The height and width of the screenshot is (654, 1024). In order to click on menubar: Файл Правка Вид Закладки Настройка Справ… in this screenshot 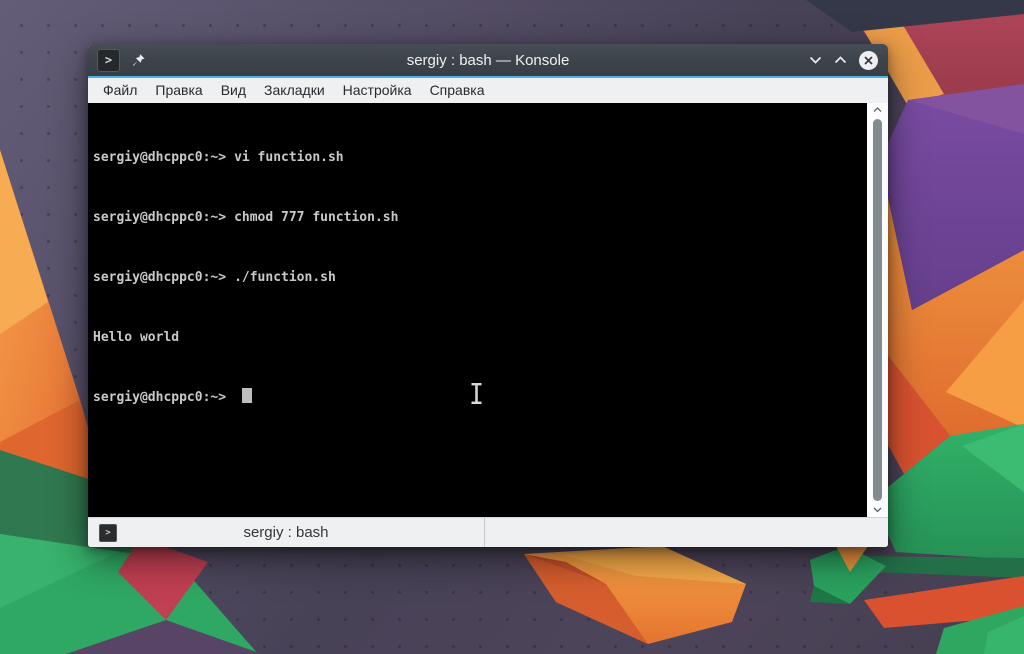, I will do `click(488, 90)`.